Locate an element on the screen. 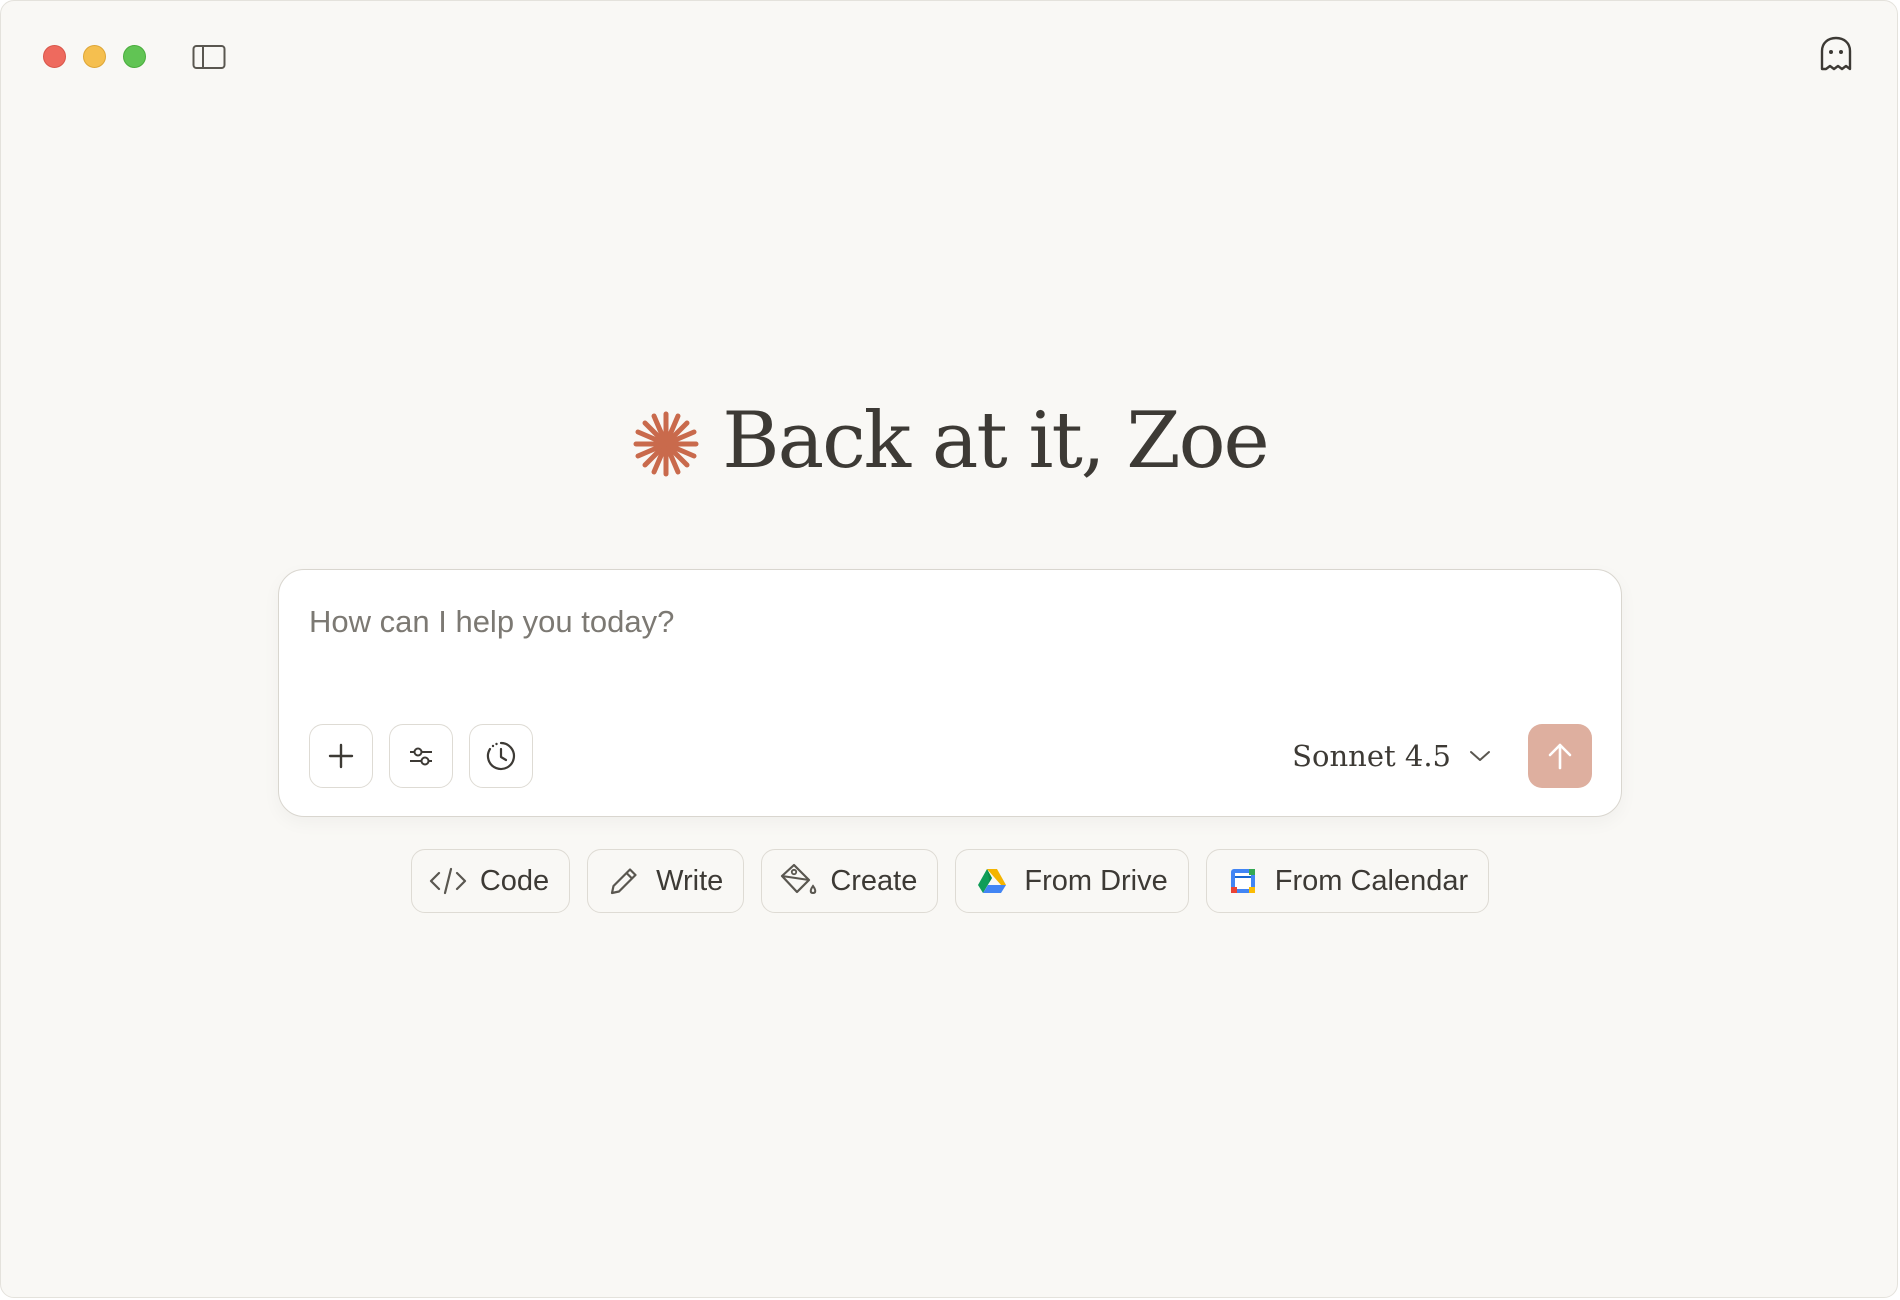 The image size is (1900, 1300). code-icon is located at coordinates (447, 881).